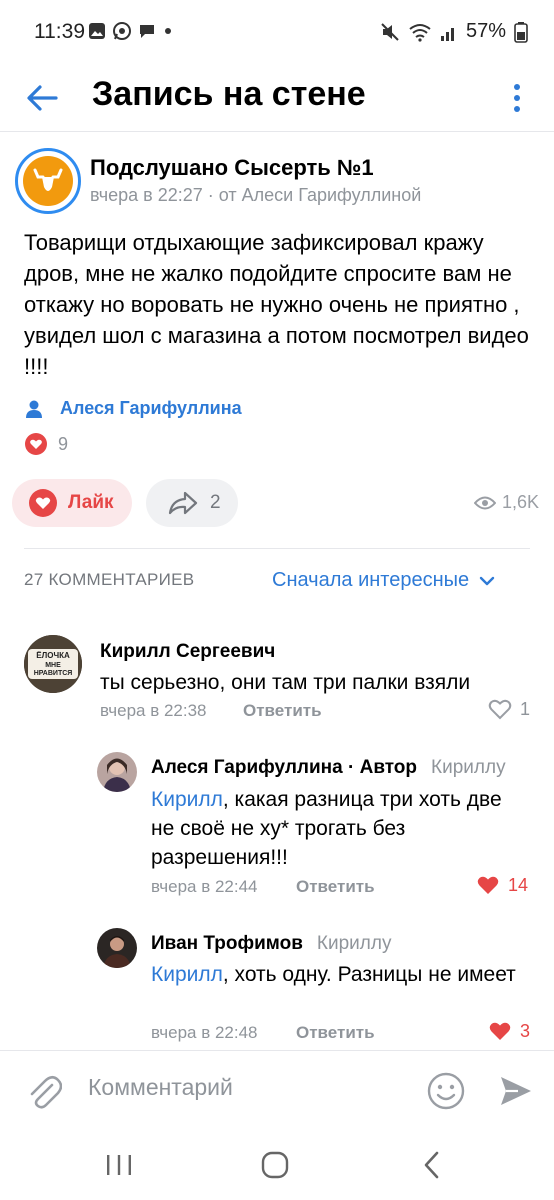  I want to click on person-icon, so click(34, 409).